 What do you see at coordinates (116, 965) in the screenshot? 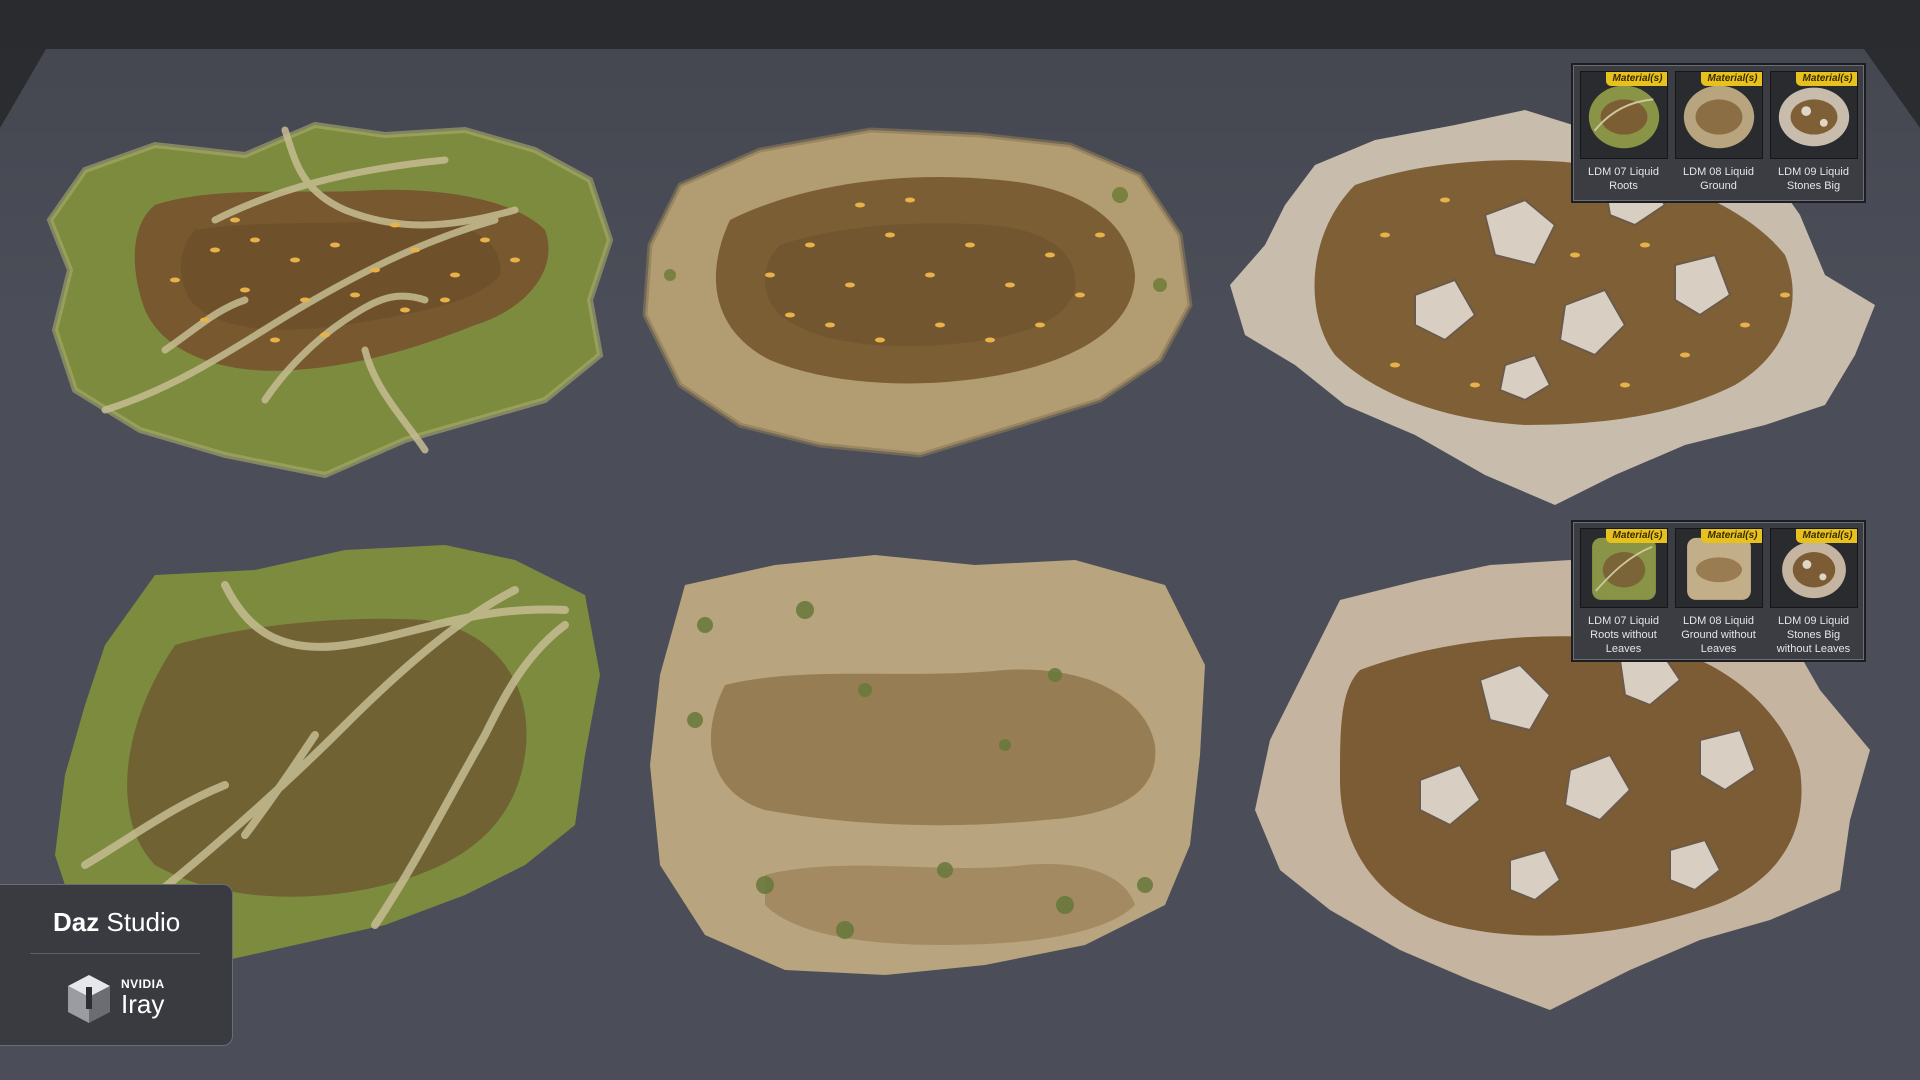
I see `daz-iray-badge: Daz Studio NVIDIA Iray` at bounding box center [116, 965].